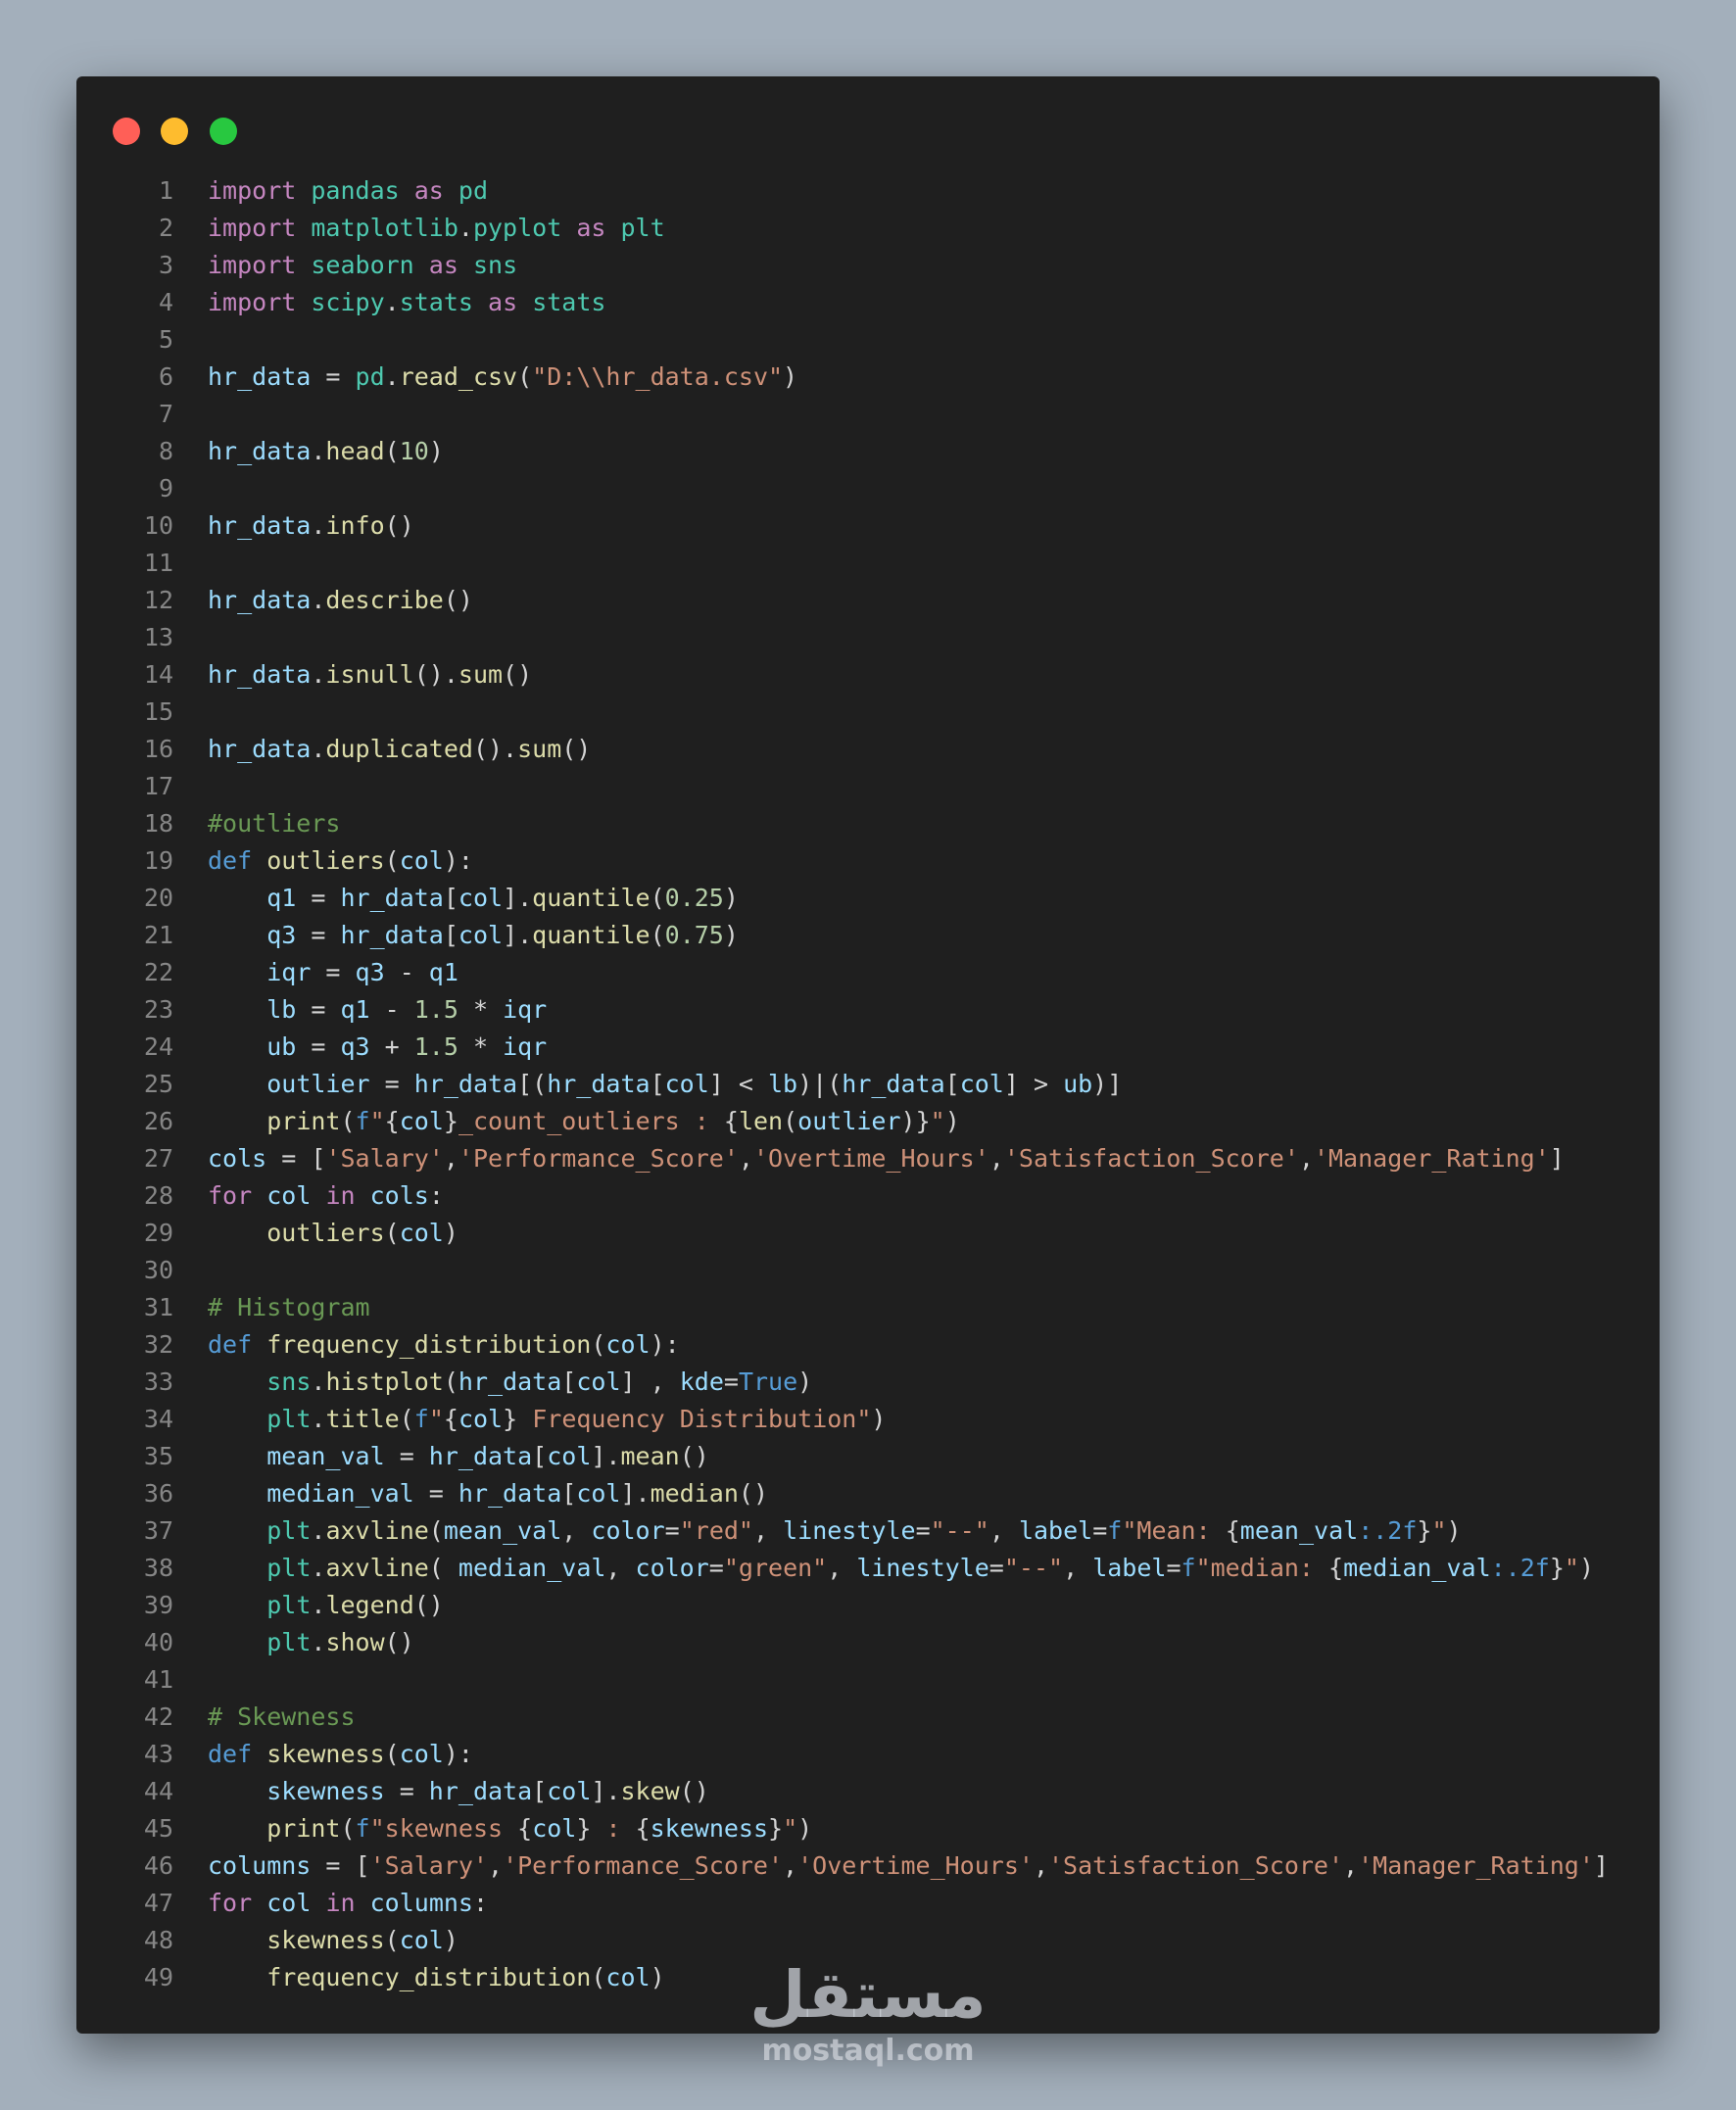 The width and height of the screenshot is (1736, 2110). What do you see at coordinates (493, 1383) in the screenshot?
I see `code-text: sns.histplot(hr_data[col] , kde=True)` at bounding box center [493, 1383].